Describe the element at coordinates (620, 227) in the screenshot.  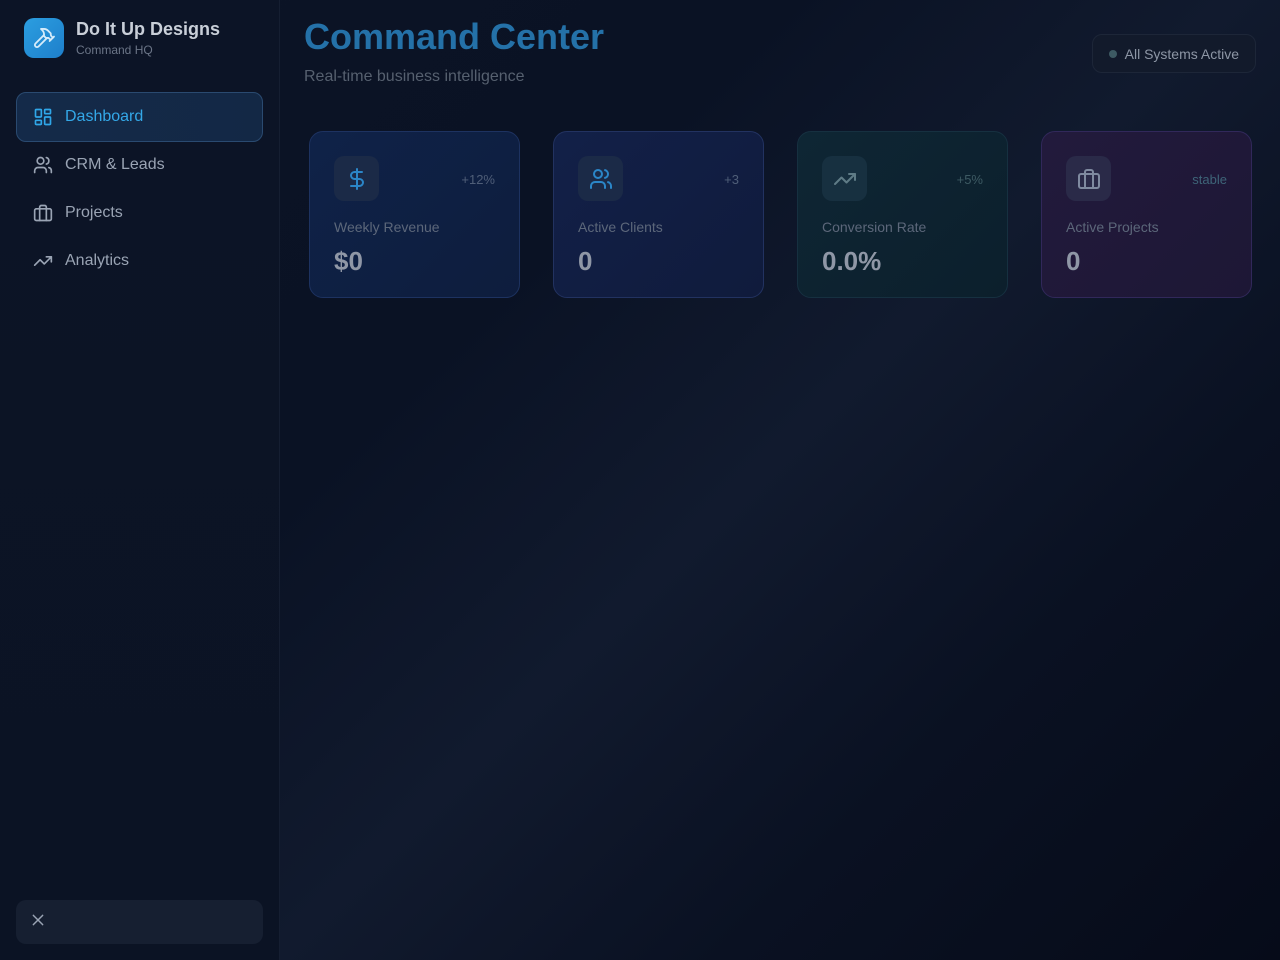
I see `stat-label: Active Clients` at that location.